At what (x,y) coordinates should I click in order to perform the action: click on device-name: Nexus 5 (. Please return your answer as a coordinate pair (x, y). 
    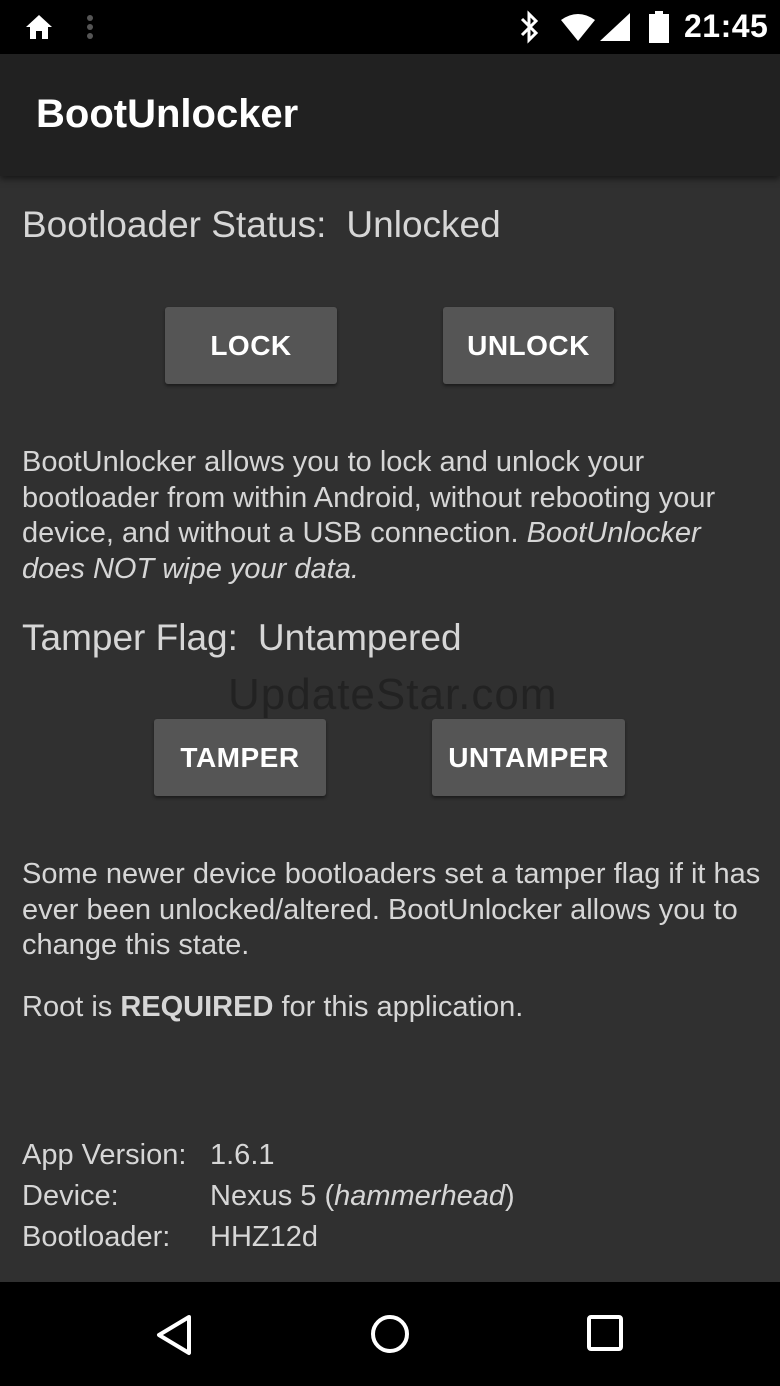
    Looking at the image, I should click on (272, 1196).